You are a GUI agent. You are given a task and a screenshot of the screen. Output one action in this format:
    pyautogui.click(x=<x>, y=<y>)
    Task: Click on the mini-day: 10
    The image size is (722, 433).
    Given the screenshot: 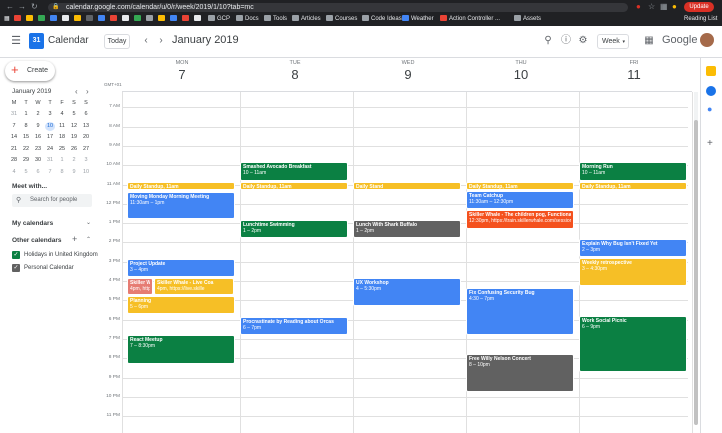 What is the action you would take?
    pyautogui.click(x=50, y=126)
    